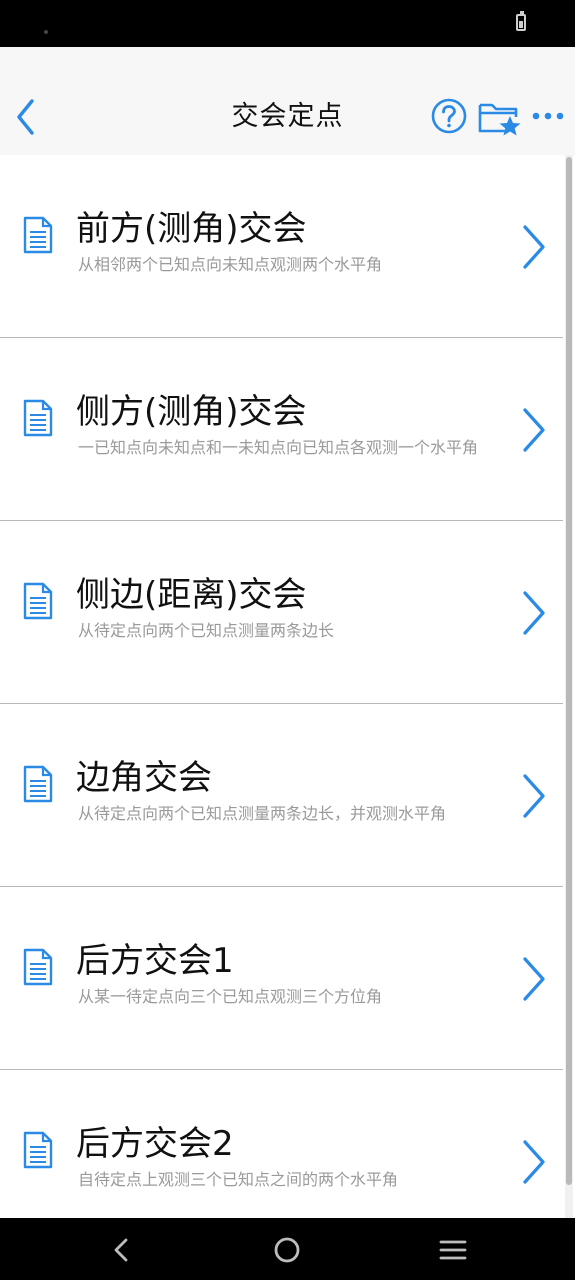 This screenshot has width=575, height=1280. I want to click on item-title: 后方交会2, so click(155, 1144).